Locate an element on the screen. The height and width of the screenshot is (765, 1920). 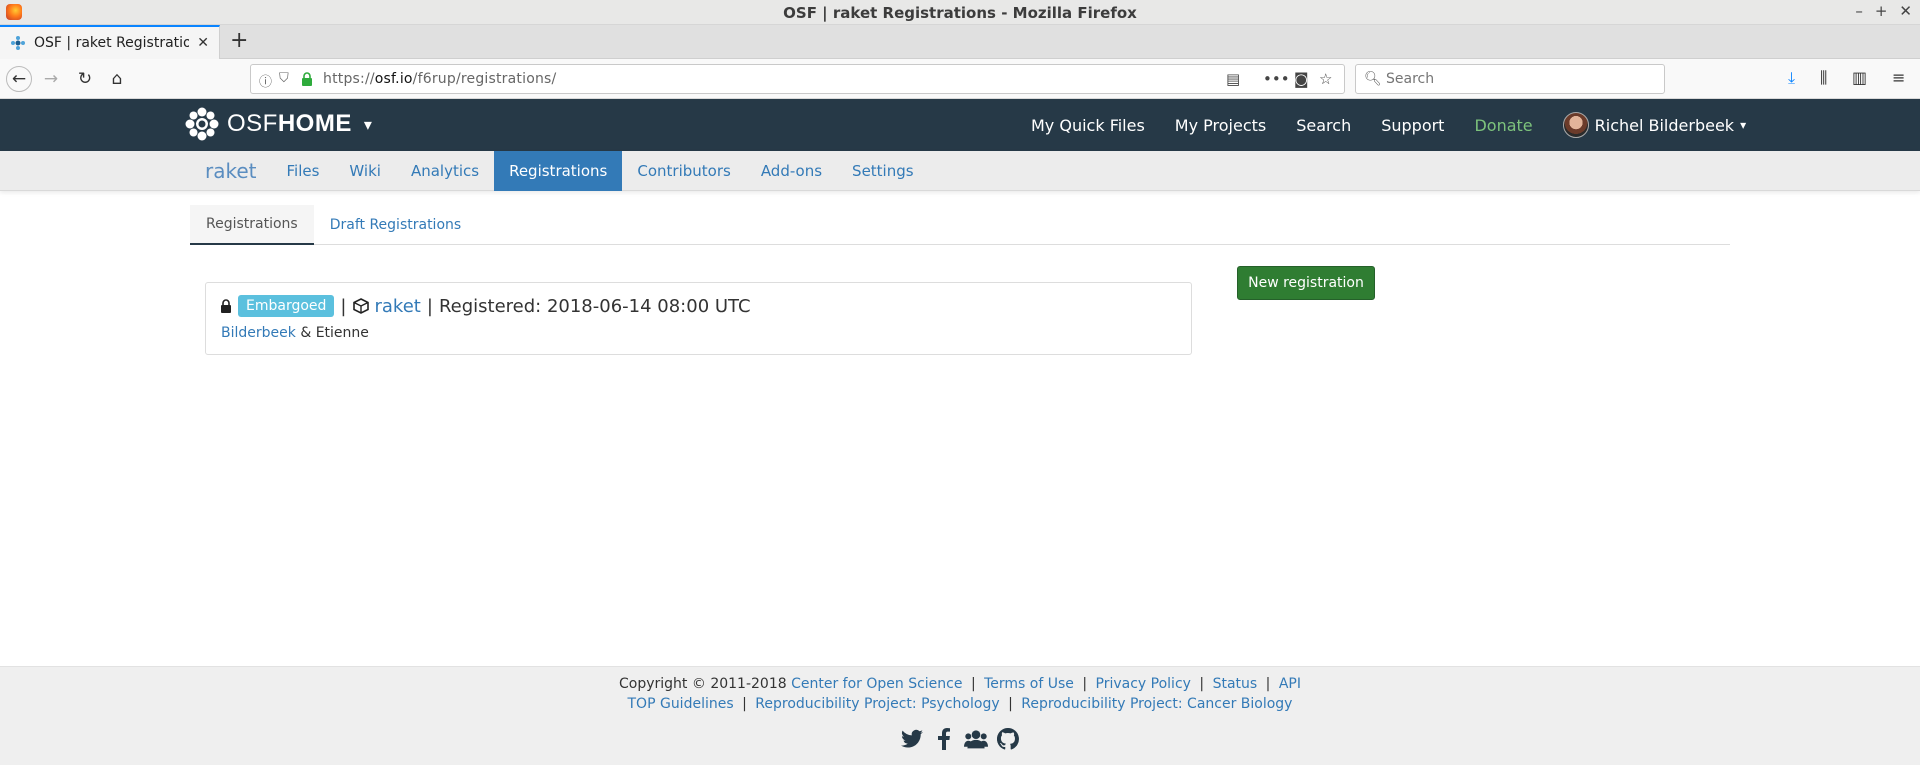
footer-link-api: API is located at coordinates (1290, 684).